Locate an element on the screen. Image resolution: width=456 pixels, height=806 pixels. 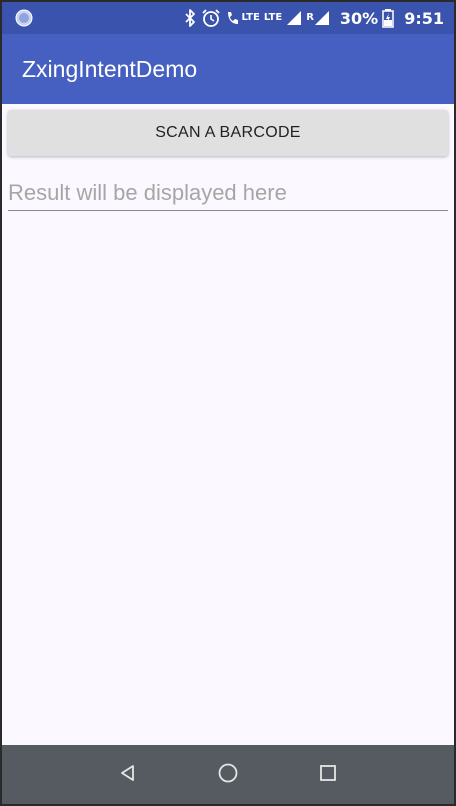
scan-button-label: SCAN A BARCODE is located at coordinates (228, 132).